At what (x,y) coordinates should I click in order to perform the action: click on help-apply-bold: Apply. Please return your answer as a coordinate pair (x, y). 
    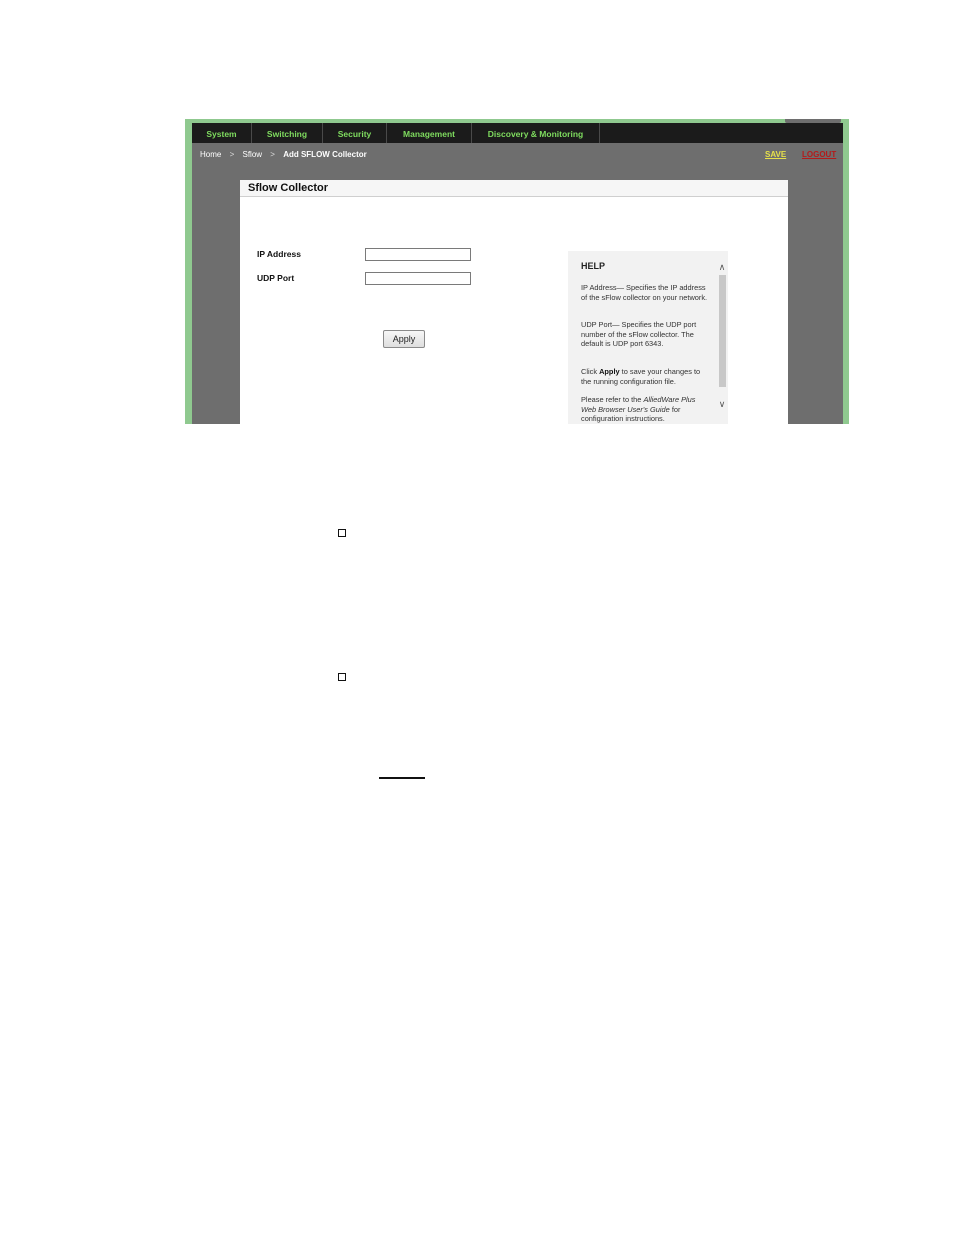
    Looking at the image, I should click on (609, 371).